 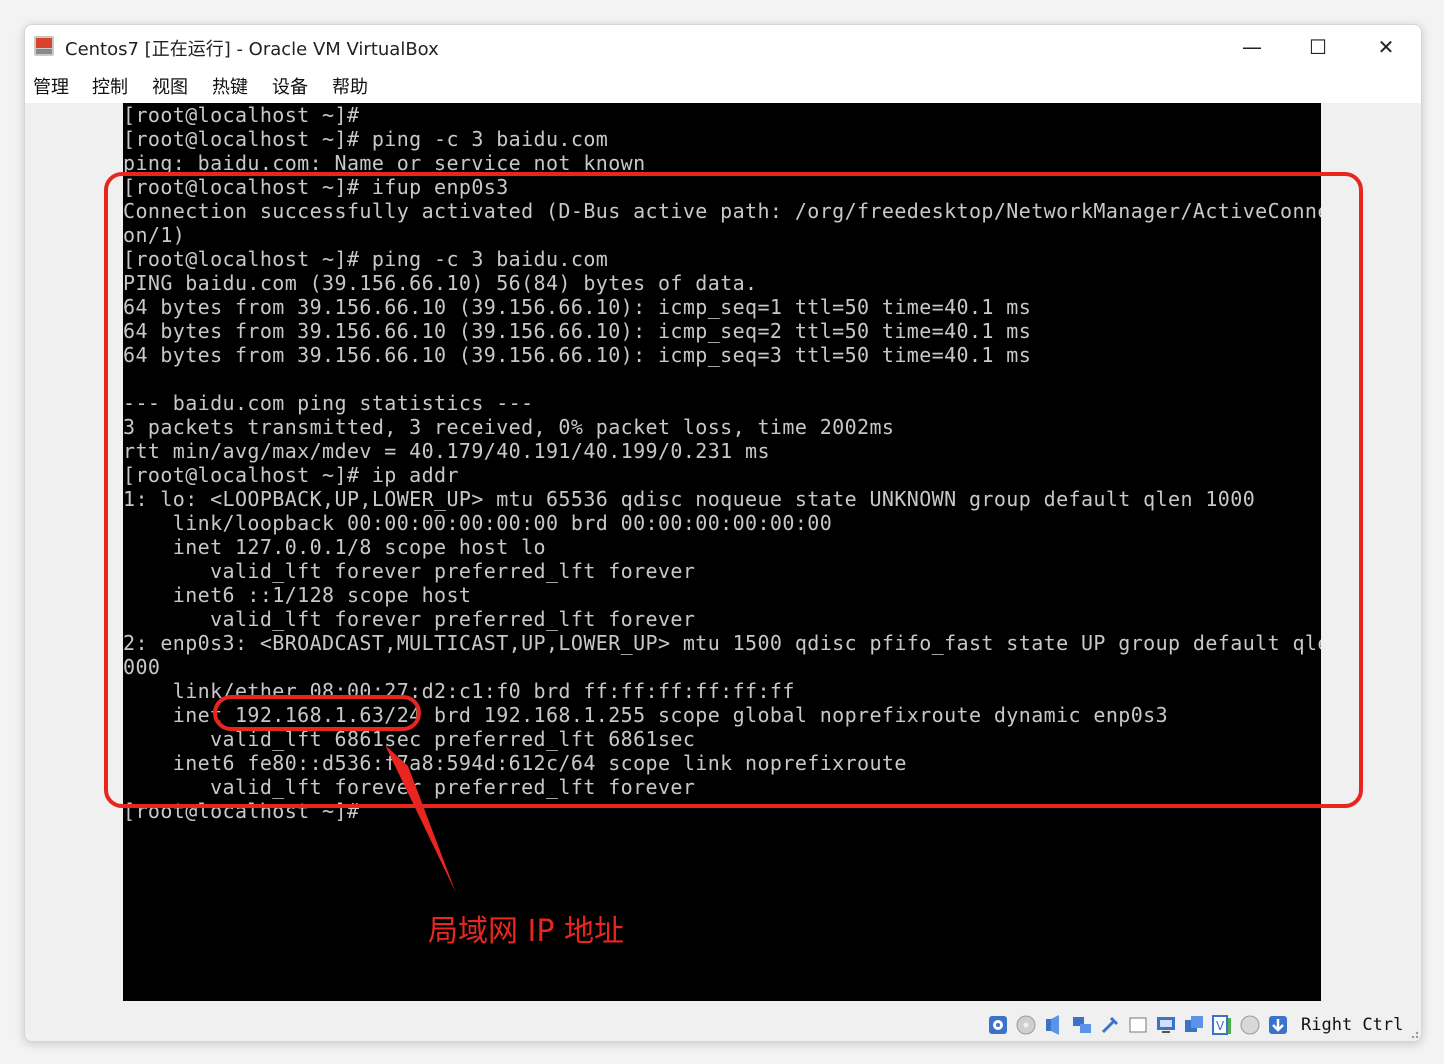 What do you see at coordinates (1166, 1025) in the screenshot?
I see `display-icon` at bounding box center [1166, 1025].